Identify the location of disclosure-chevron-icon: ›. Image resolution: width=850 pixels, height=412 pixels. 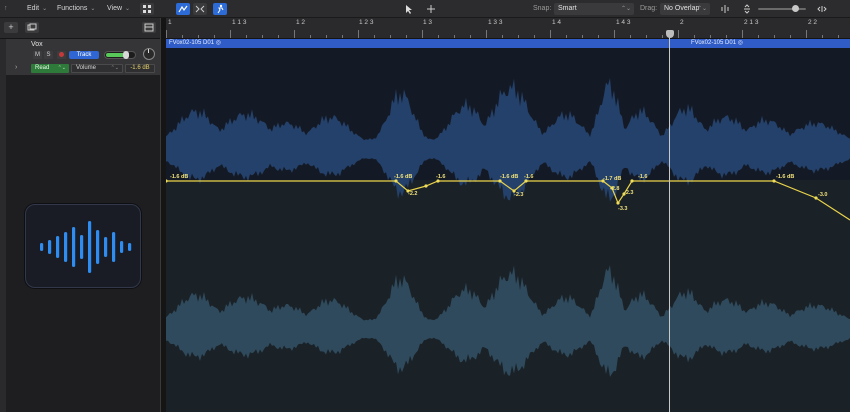
(16, 67).